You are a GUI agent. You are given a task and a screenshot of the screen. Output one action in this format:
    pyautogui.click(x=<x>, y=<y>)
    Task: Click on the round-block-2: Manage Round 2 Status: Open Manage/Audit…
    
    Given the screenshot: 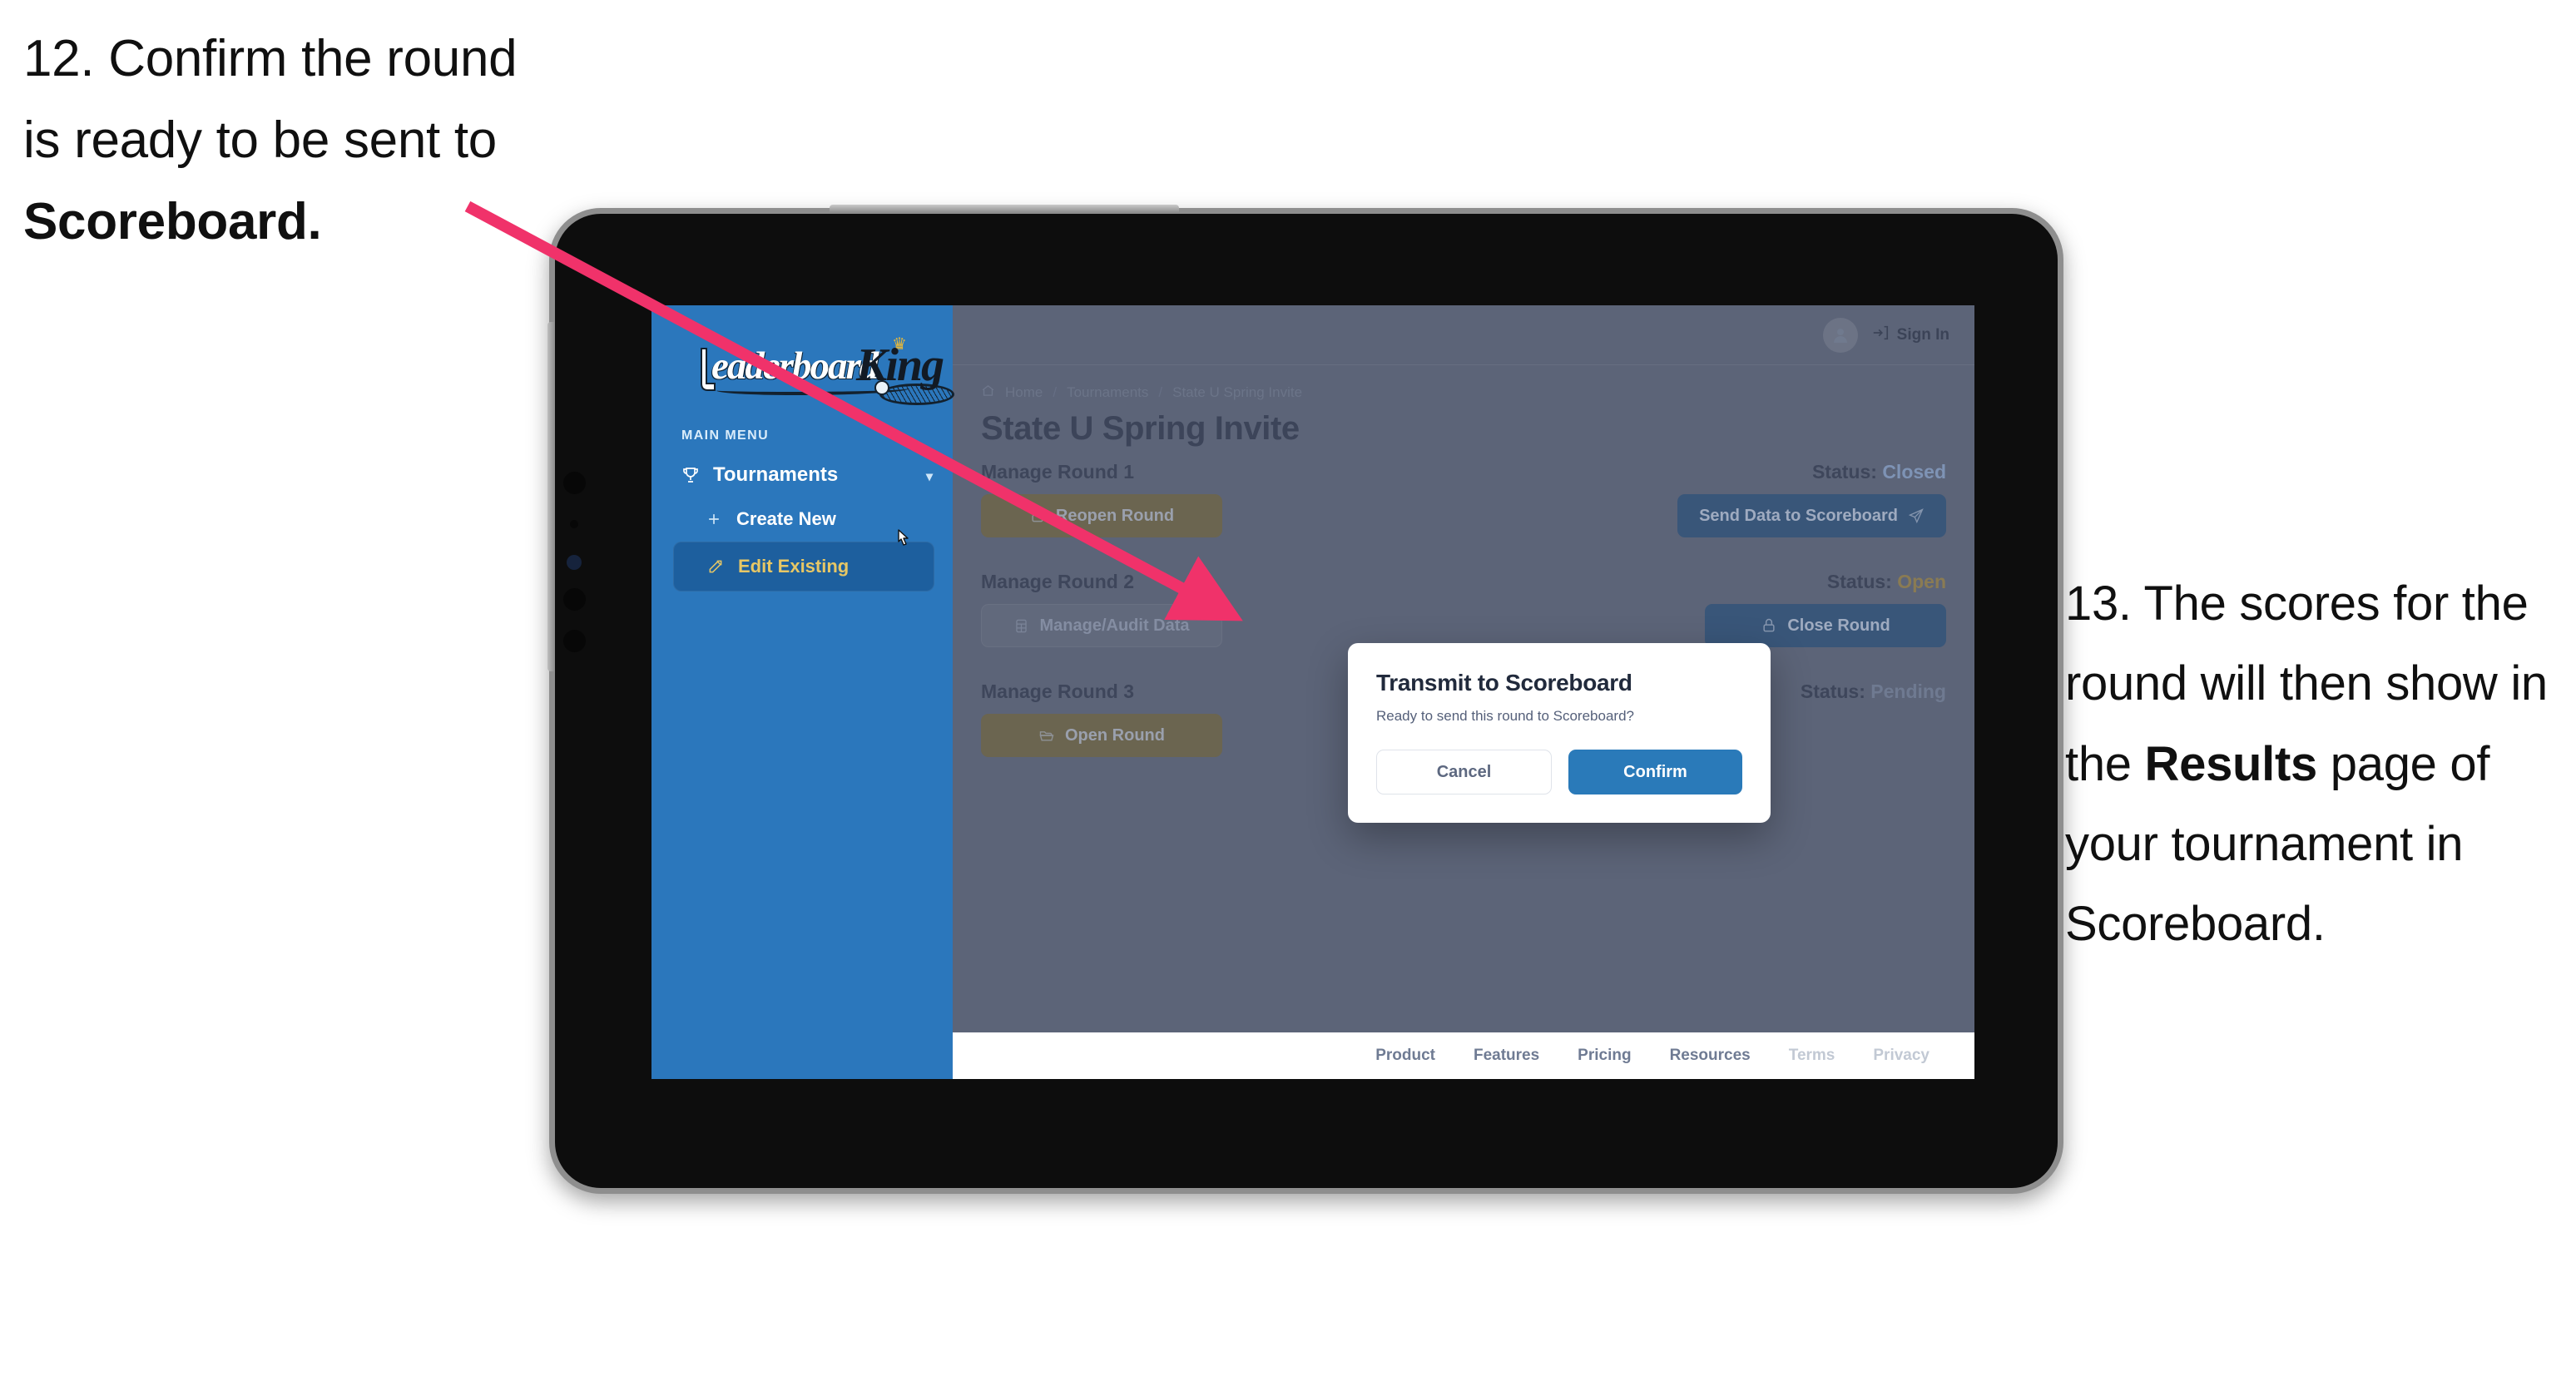 What is the action you would take?
    pyautogui.click(x=1463, y=609)
    